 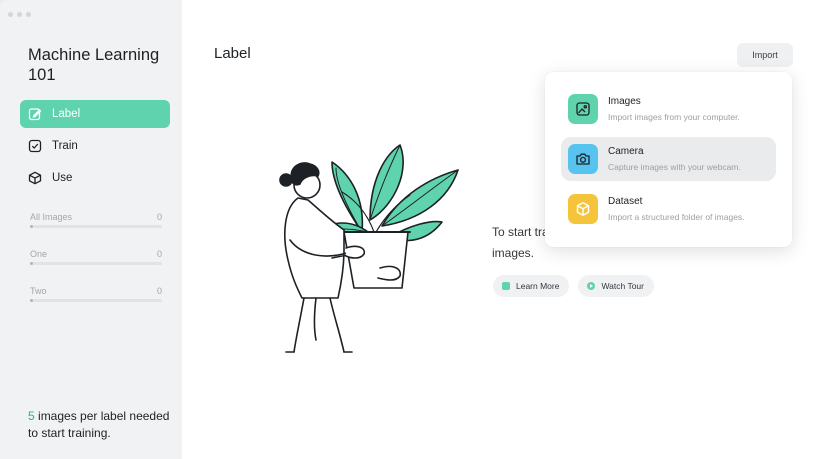 I want to click on menu-item-label: Dataset, so click(x=625, y=201).